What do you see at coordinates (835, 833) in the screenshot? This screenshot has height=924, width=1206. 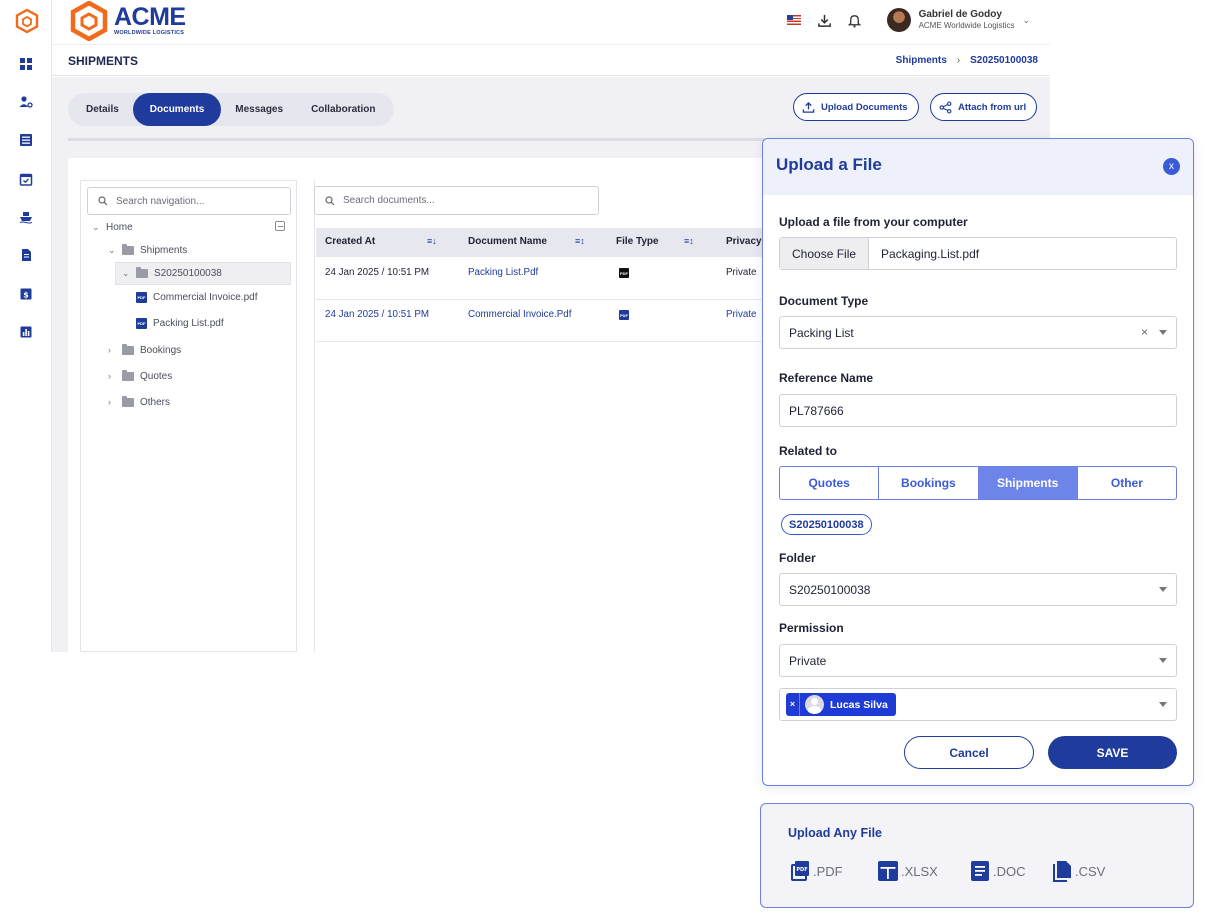 I see `upload-any-file-title: Upload Any File` at bounding box center [835, 833].